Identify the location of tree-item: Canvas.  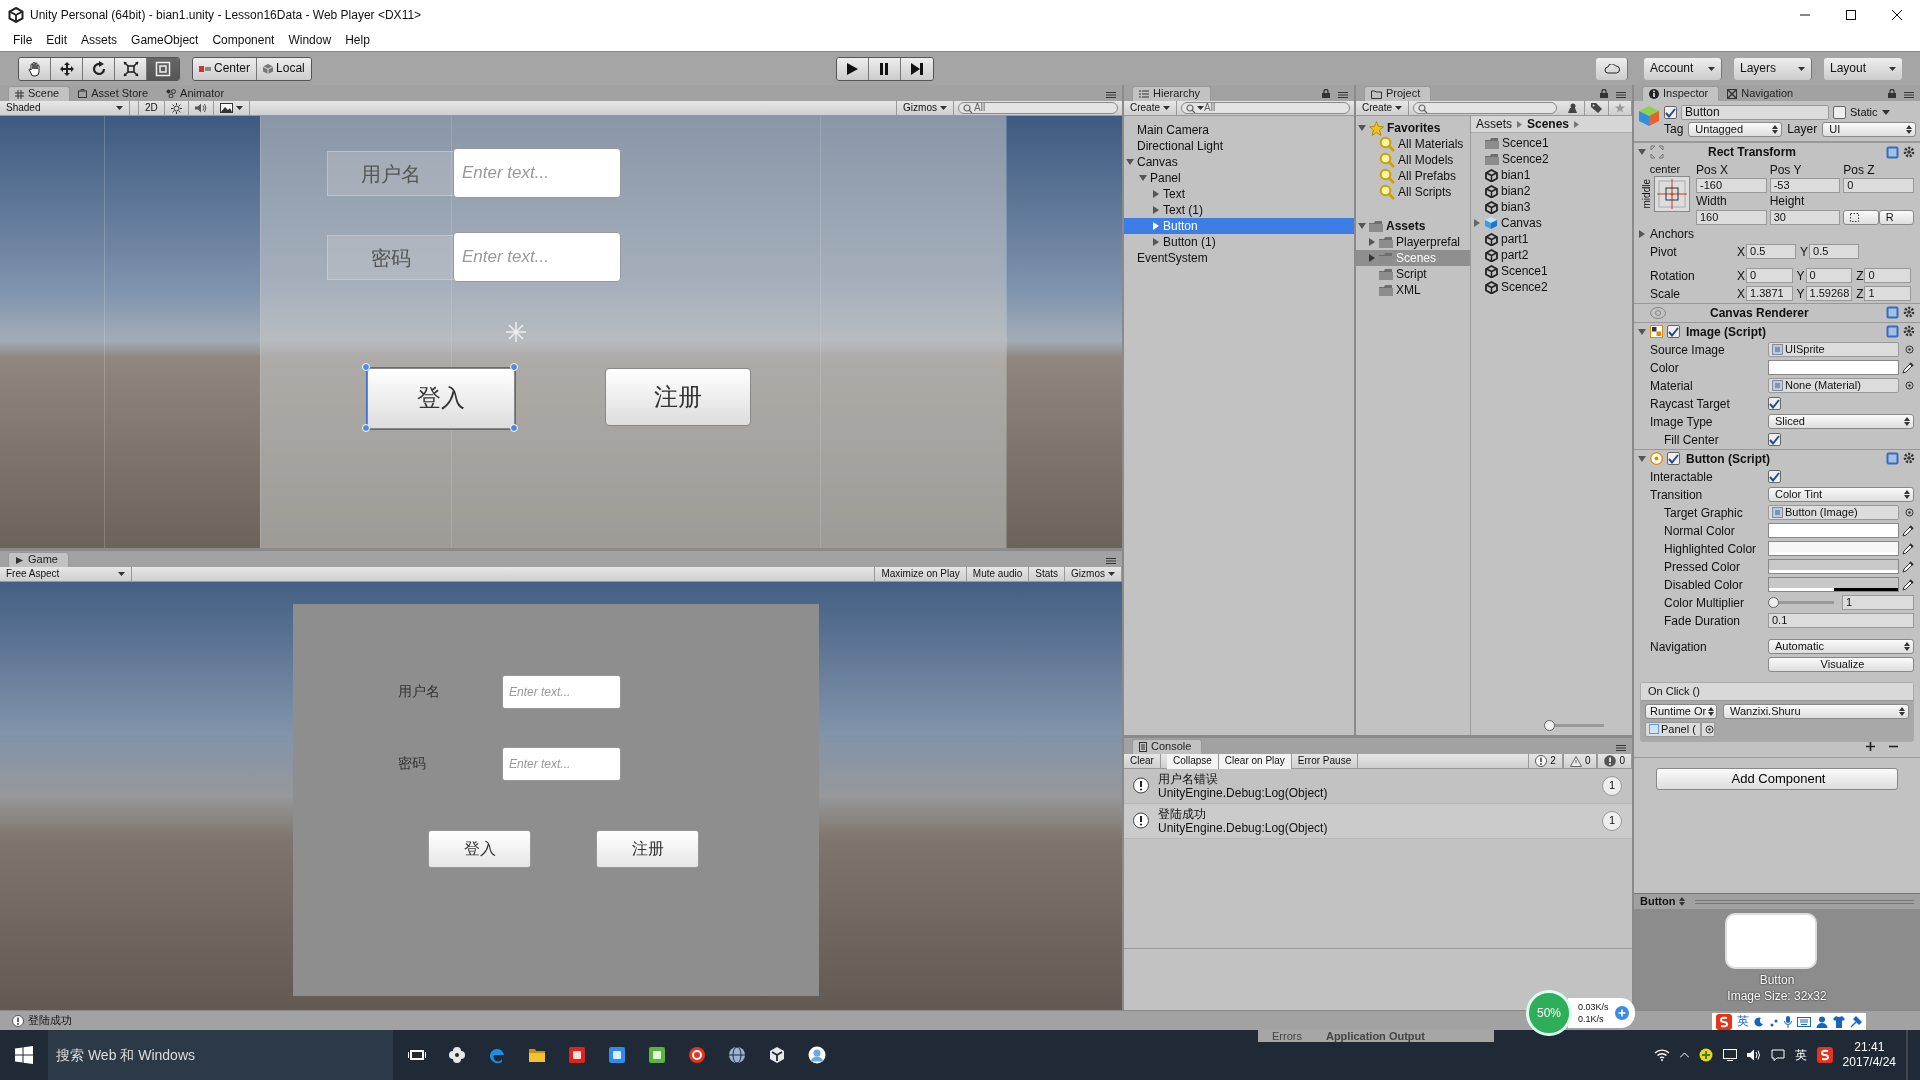
(1239, 162).